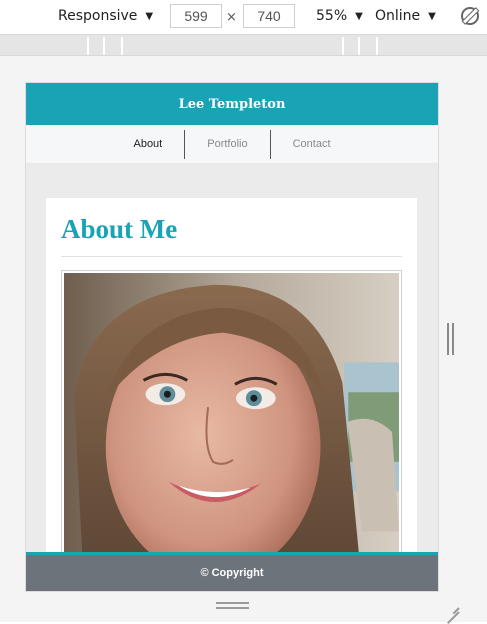  I want to click on page-title: About Me, so click(119, 229).